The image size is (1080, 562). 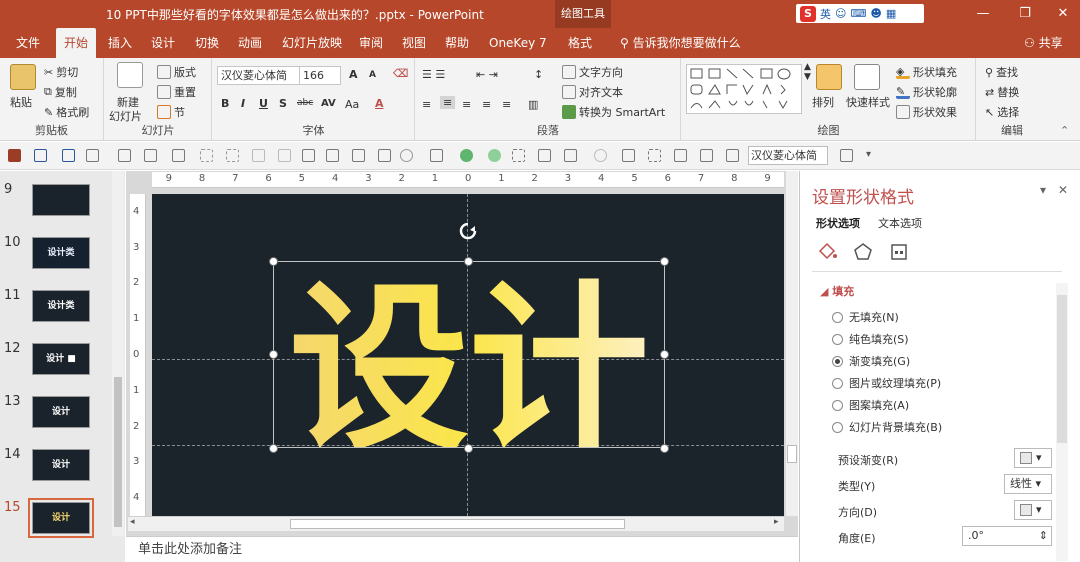 I want to click on restore-button: ❐, so click(x=1025, y=14).